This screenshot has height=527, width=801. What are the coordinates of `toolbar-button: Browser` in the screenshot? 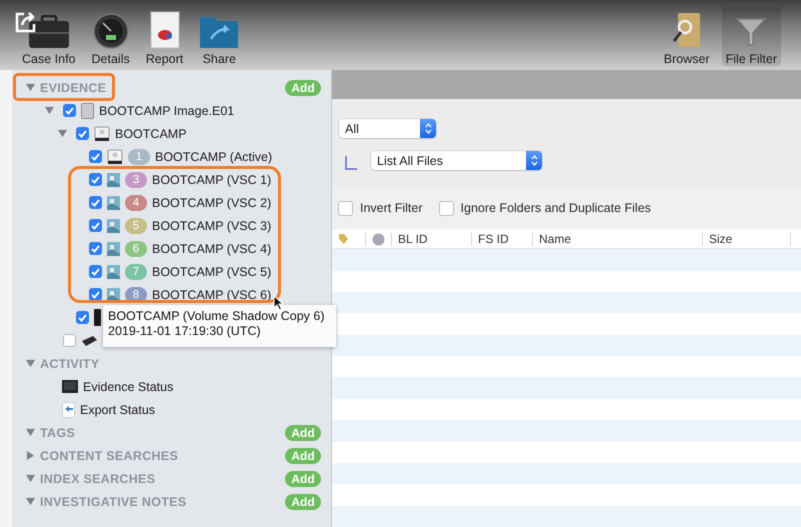 It's located at (687, 36).